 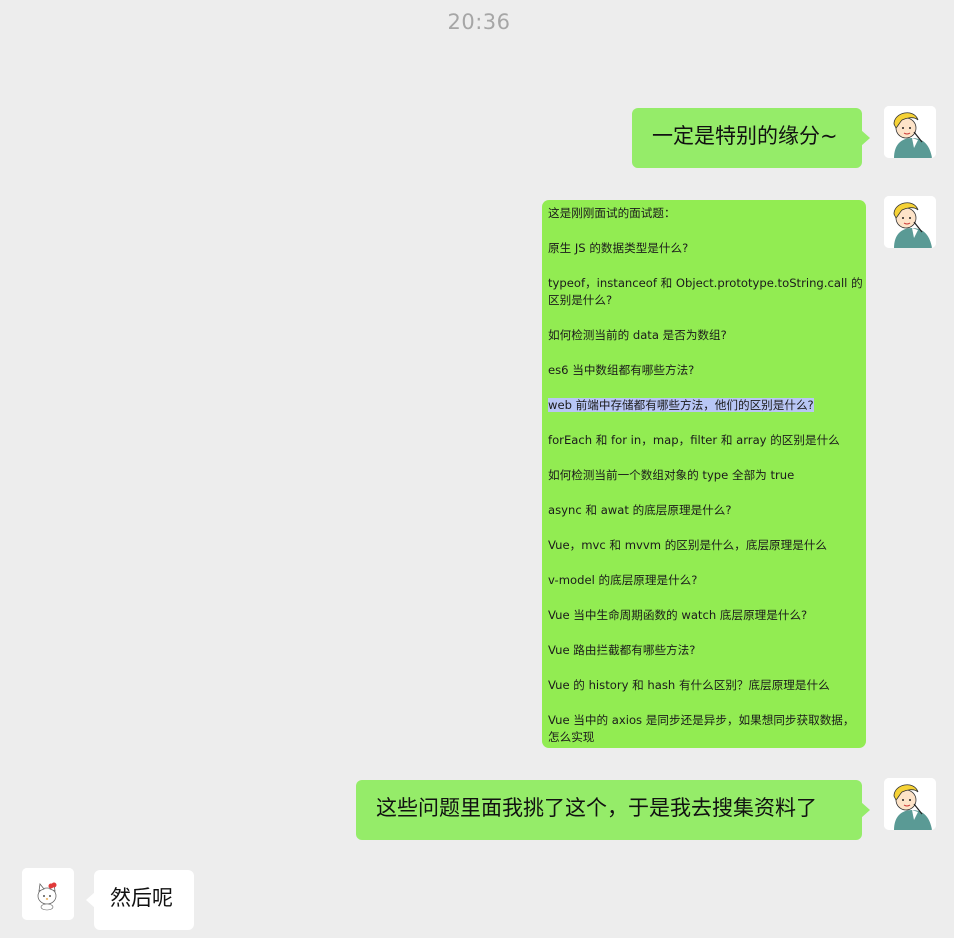 I want to click on question-line: Vue 当中的 axios 是同步还是异步，如果想同步获取数据，怎么实现, so click(x=701, y=728).